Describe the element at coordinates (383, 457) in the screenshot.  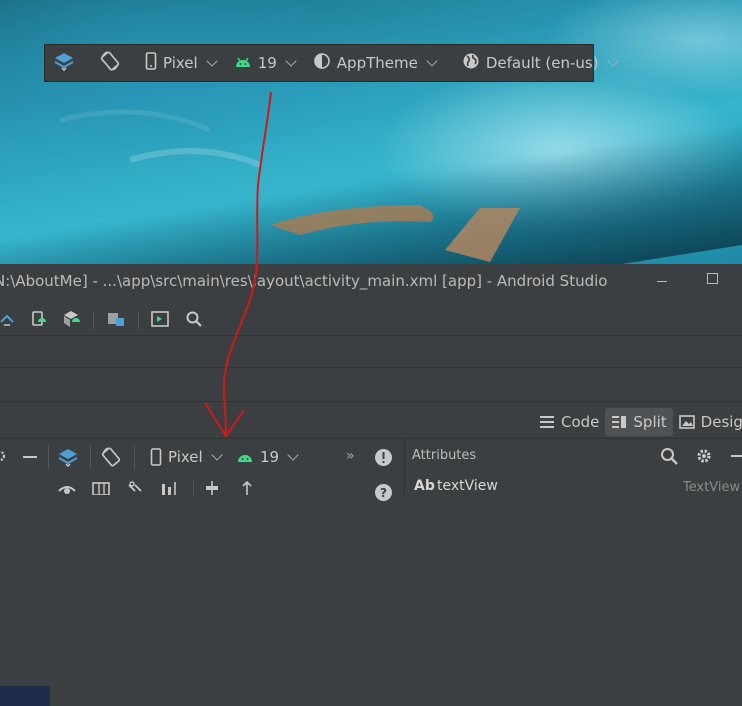
I see `warning-icon` at that location.